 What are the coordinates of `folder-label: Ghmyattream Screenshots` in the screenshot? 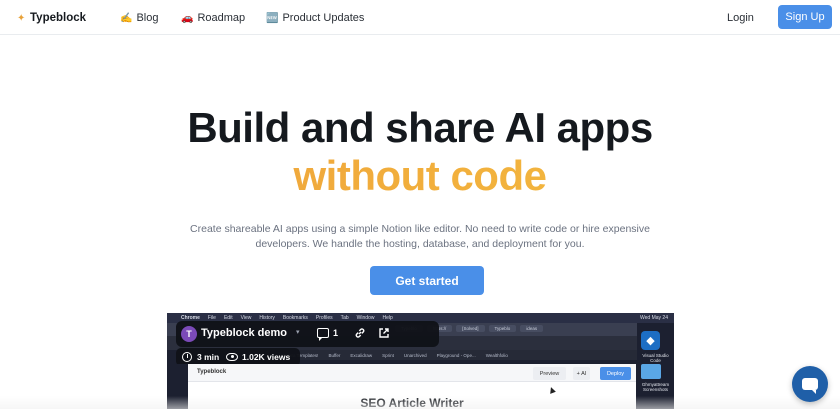 It's located at (655, 387).